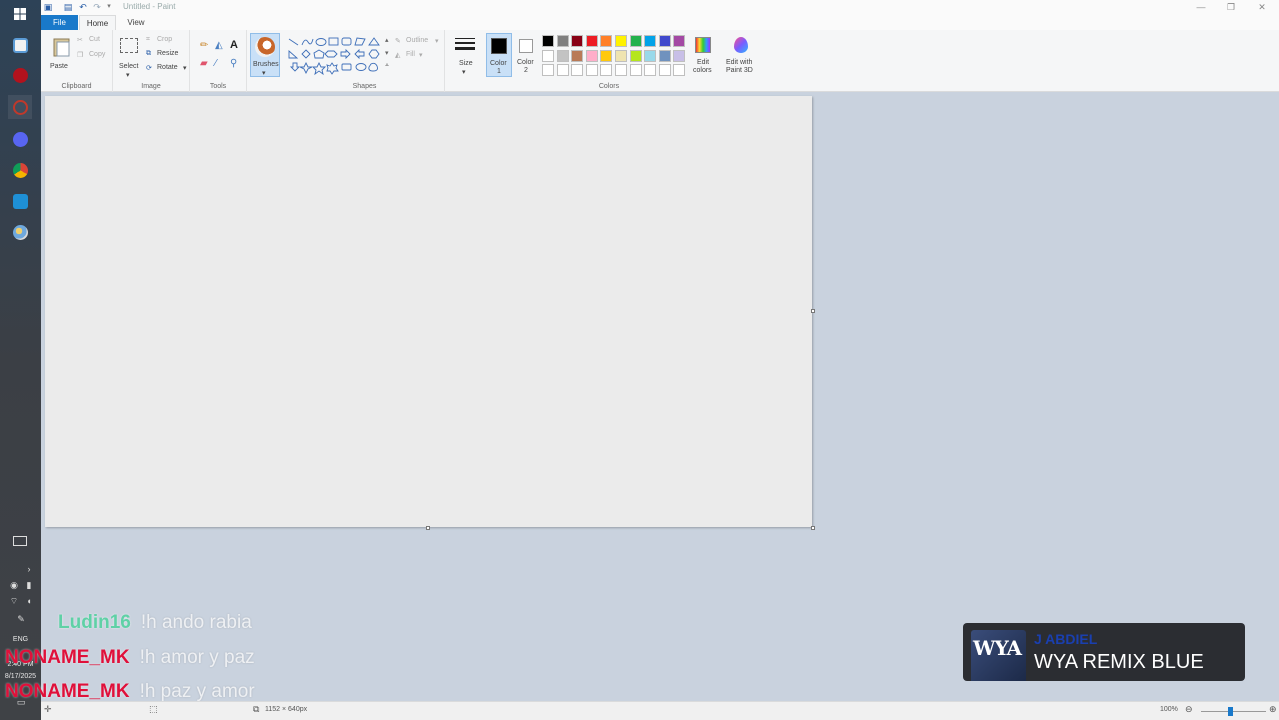 The width and height of the screenshot is (1279, 720). What do you see at coordinates (387, 40) in the screenshot?
I see `shapes-scroll-up-icon: ▴` at bounding box center [387, 40].